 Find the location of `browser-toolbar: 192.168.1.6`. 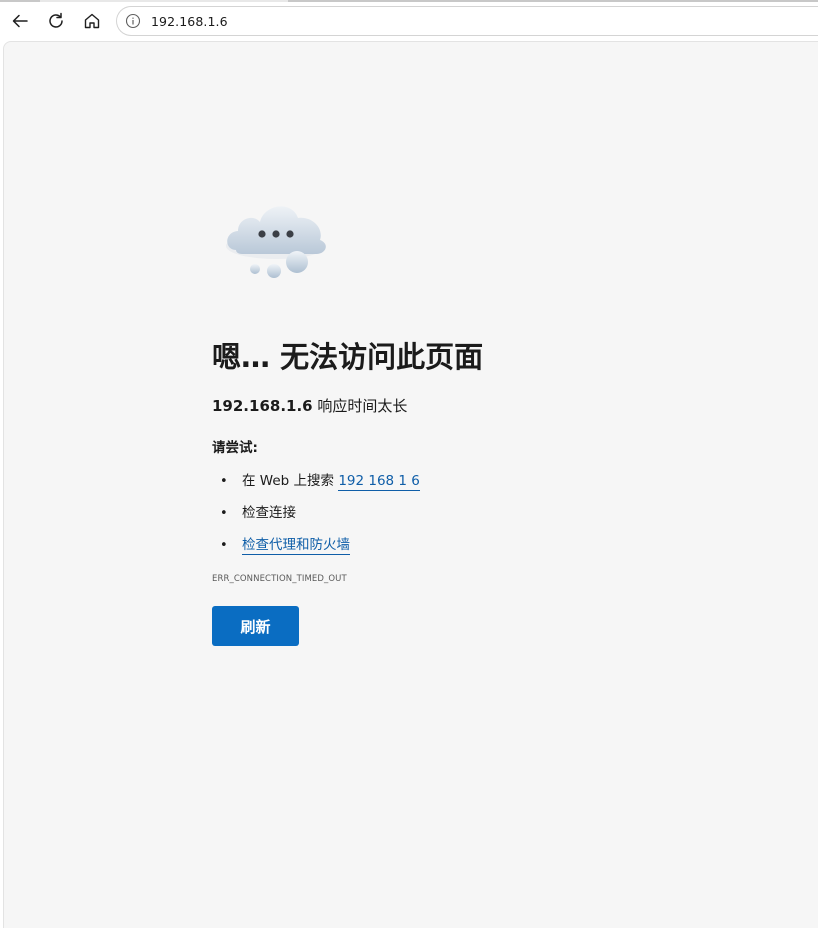

browser-toolbar: 192.168.1.6 is located at coordinates (409, 21).